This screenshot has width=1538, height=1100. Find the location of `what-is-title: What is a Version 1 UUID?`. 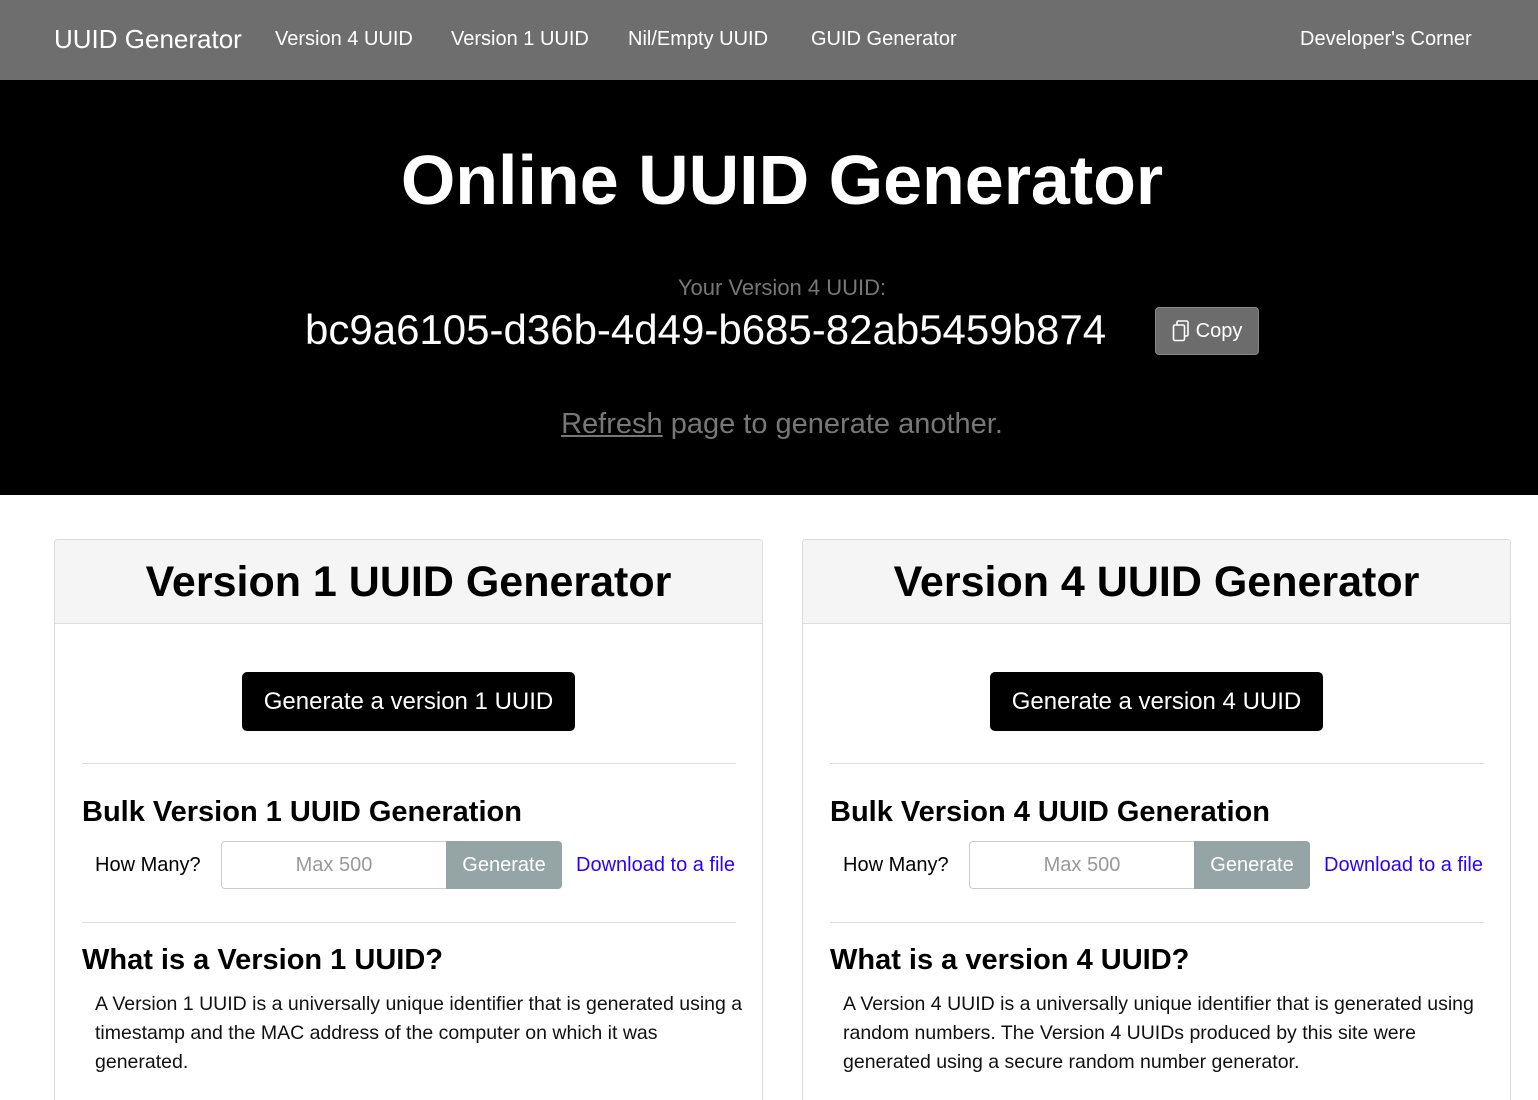

what-is-title: What is a Version 1 UUID? is located at coordinates (262, 960).